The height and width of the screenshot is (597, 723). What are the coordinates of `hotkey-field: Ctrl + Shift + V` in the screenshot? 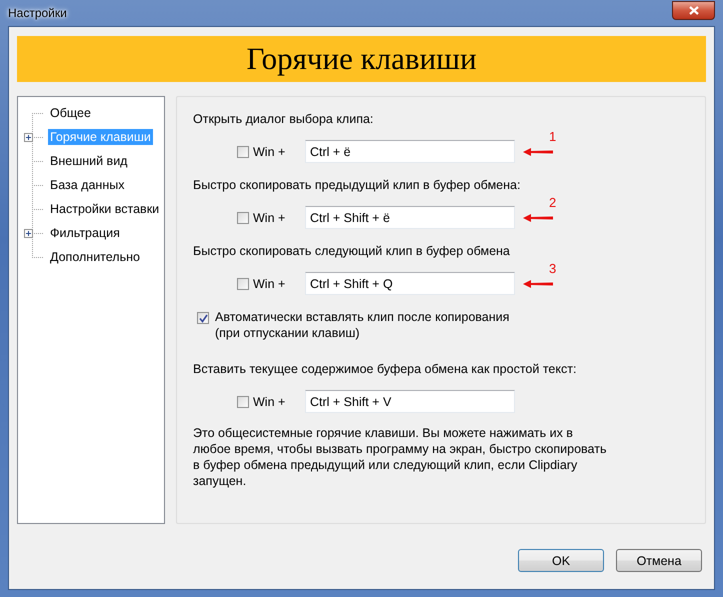 It's located at (410, 401).